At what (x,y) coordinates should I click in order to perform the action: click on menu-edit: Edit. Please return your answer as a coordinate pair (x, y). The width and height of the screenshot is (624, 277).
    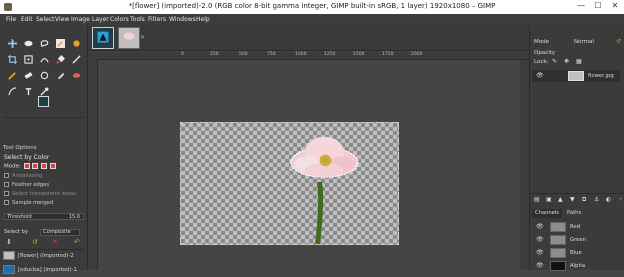
    Looking at the image, I should click on (27, 19).